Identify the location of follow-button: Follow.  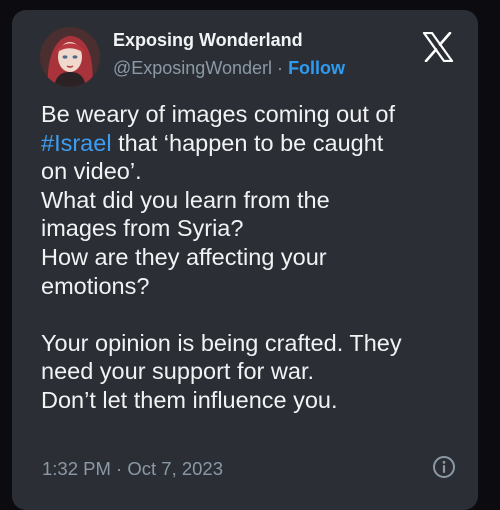
(316, 68).